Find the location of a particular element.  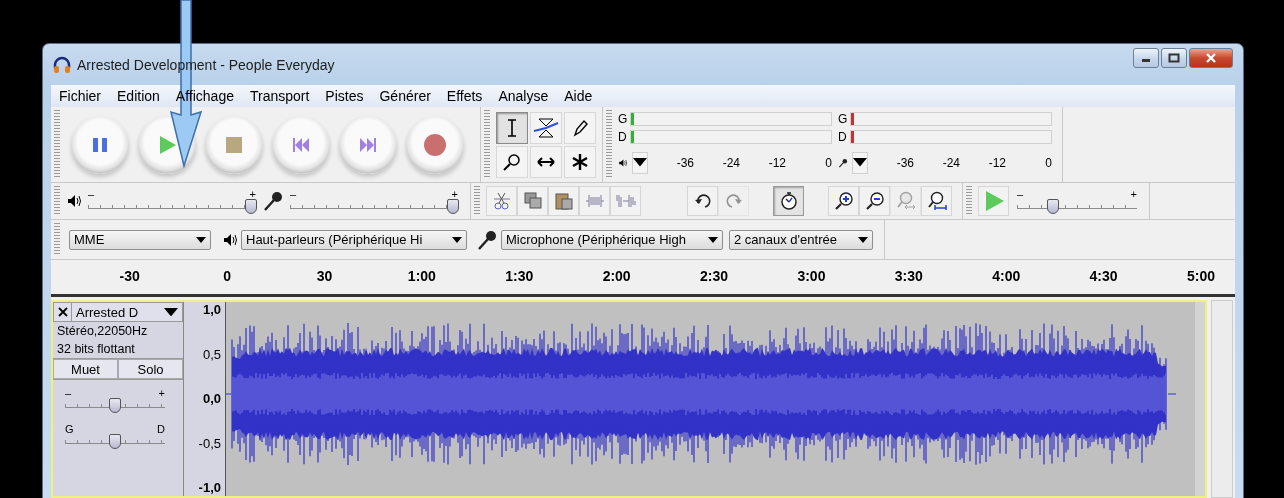

axis-label: -1,0 is located at coordinates (209, 487).